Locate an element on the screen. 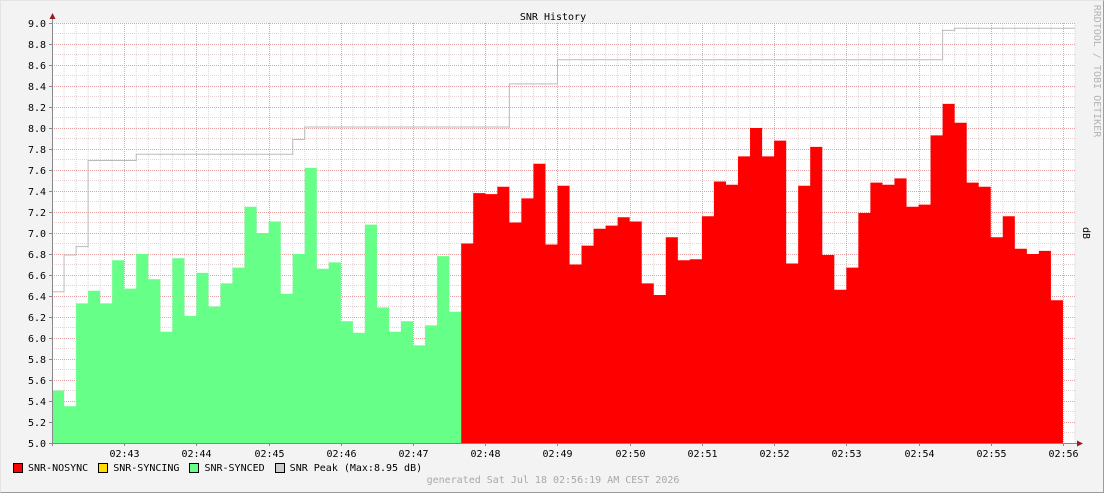 This screenshot has height=494, width=1104. y-tick-label: 7.0 is located at coordinates (37, 234).